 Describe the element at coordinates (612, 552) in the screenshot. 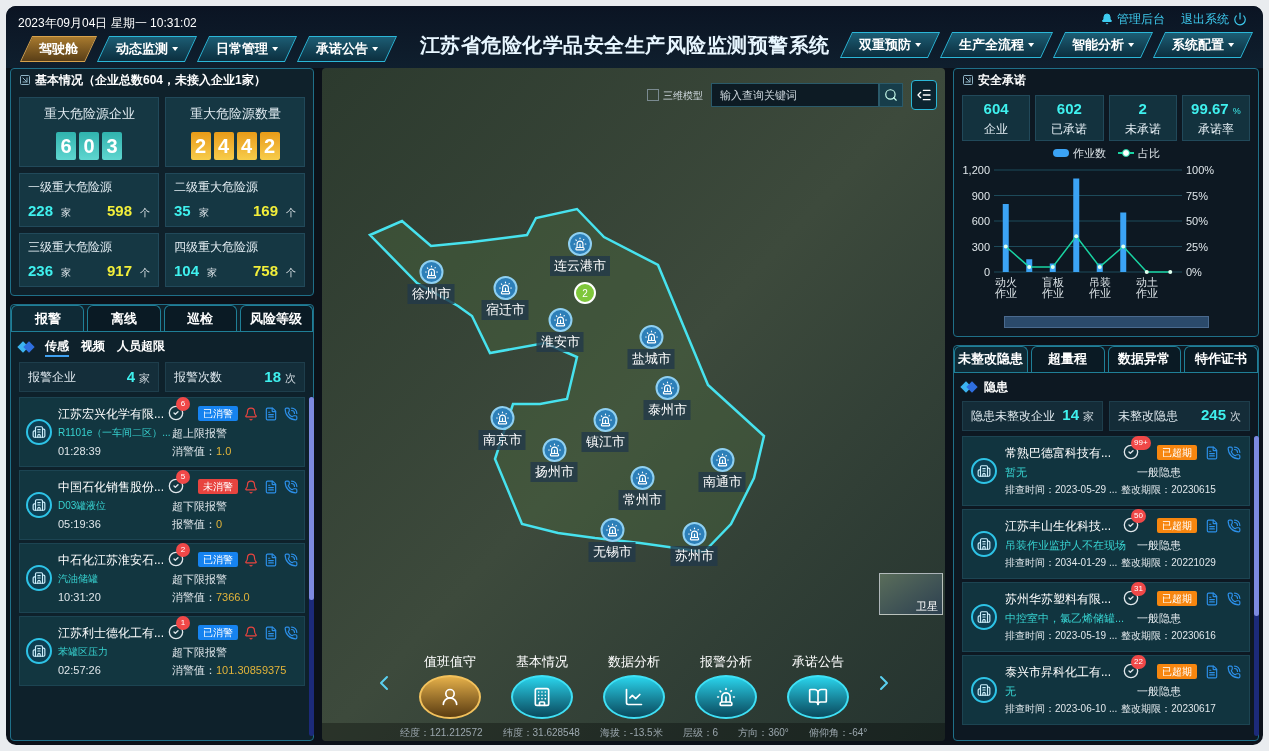

I see `city-label: 无锡市` at that location.